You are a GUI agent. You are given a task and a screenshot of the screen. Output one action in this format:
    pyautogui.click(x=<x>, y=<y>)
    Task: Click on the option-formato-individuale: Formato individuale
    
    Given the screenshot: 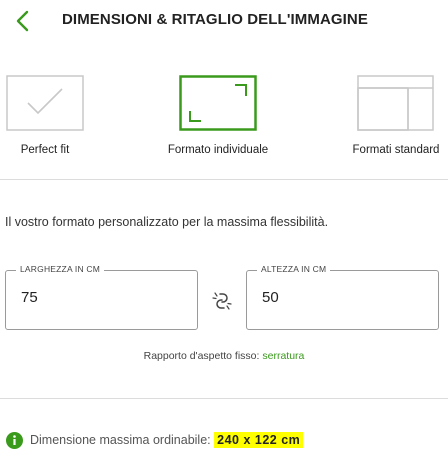 What is the action you would take?
    pyautogui.click(x=218, y=120)
    